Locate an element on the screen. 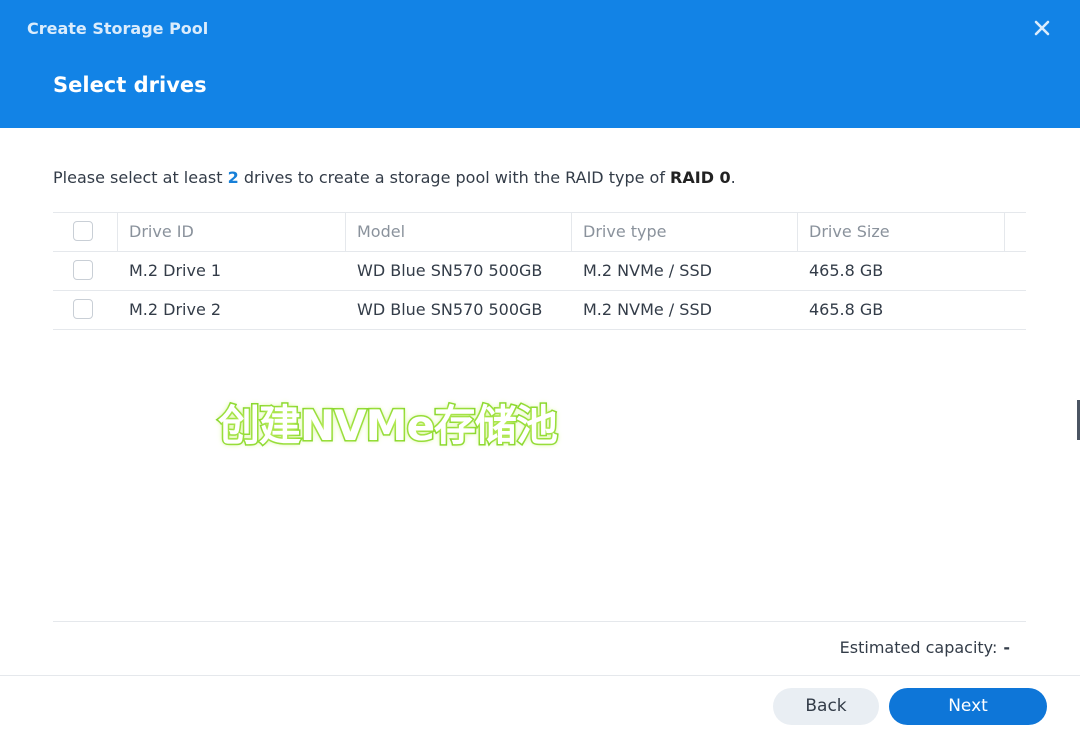  estimated-capacity-label: Estimated capacity: is located at coordinates (918, 647).